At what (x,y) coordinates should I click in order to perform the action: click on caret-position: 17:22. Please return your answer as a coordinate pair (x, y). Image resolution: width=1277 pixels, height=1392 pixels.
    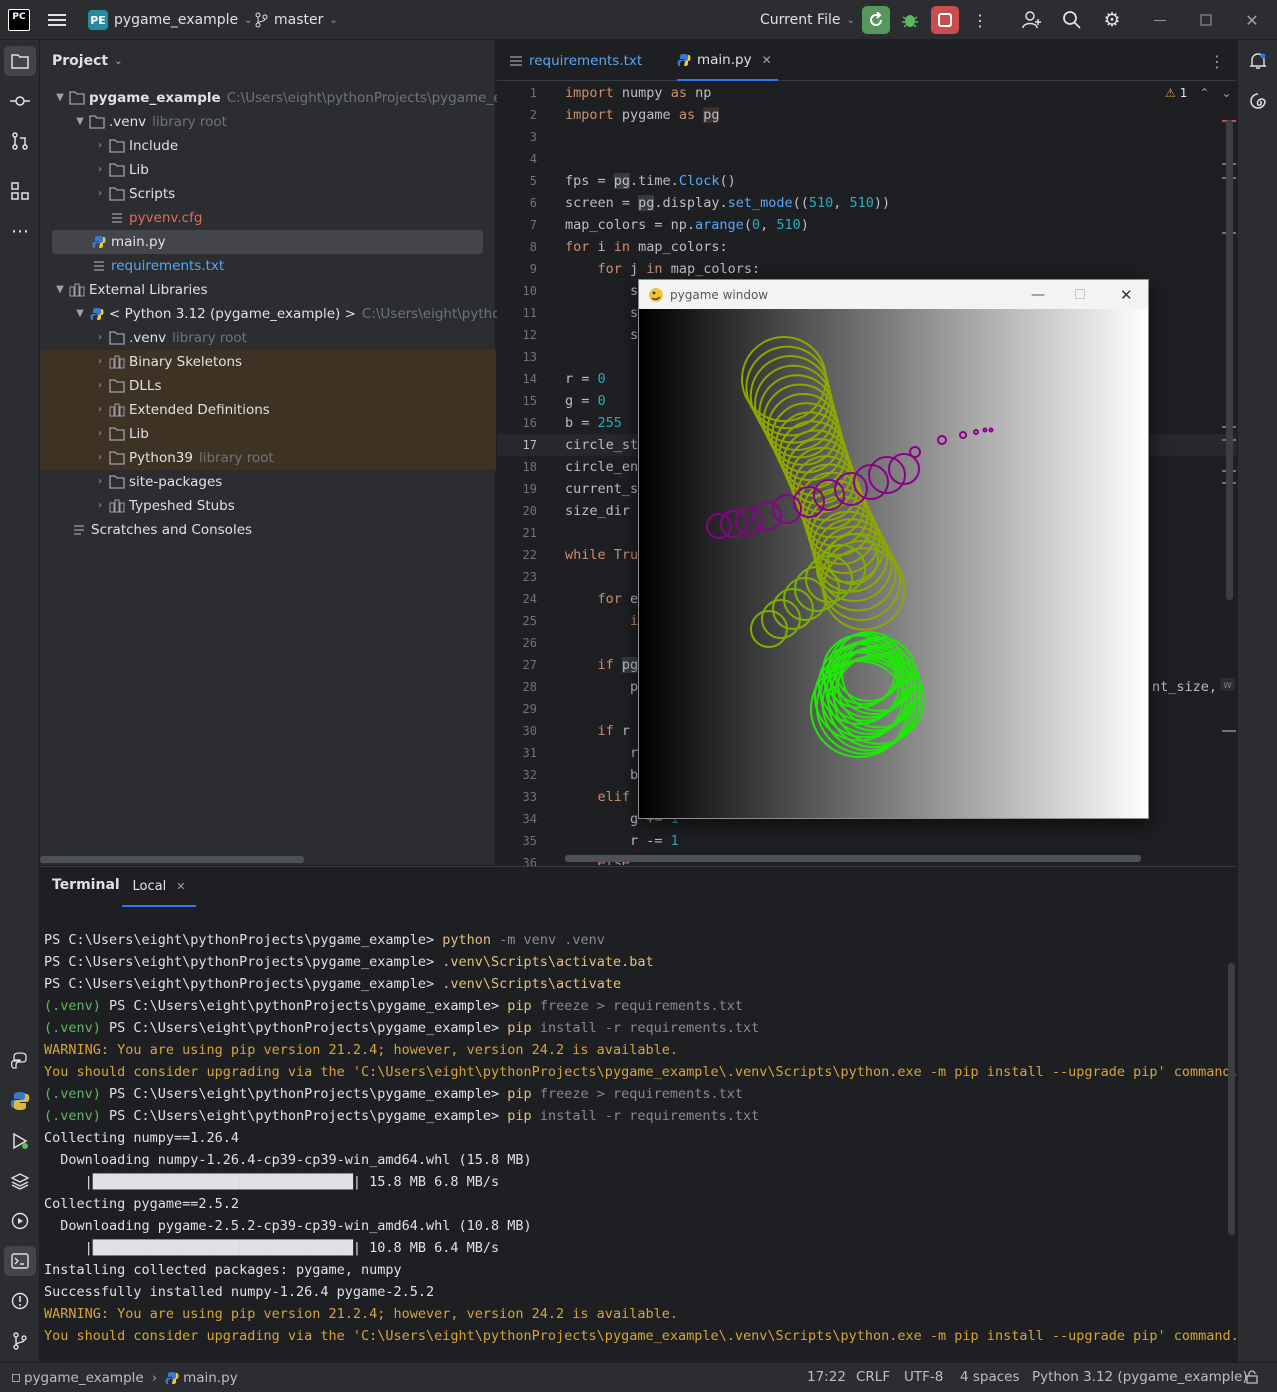
    Looking at the image, I should click on (826, 1377).